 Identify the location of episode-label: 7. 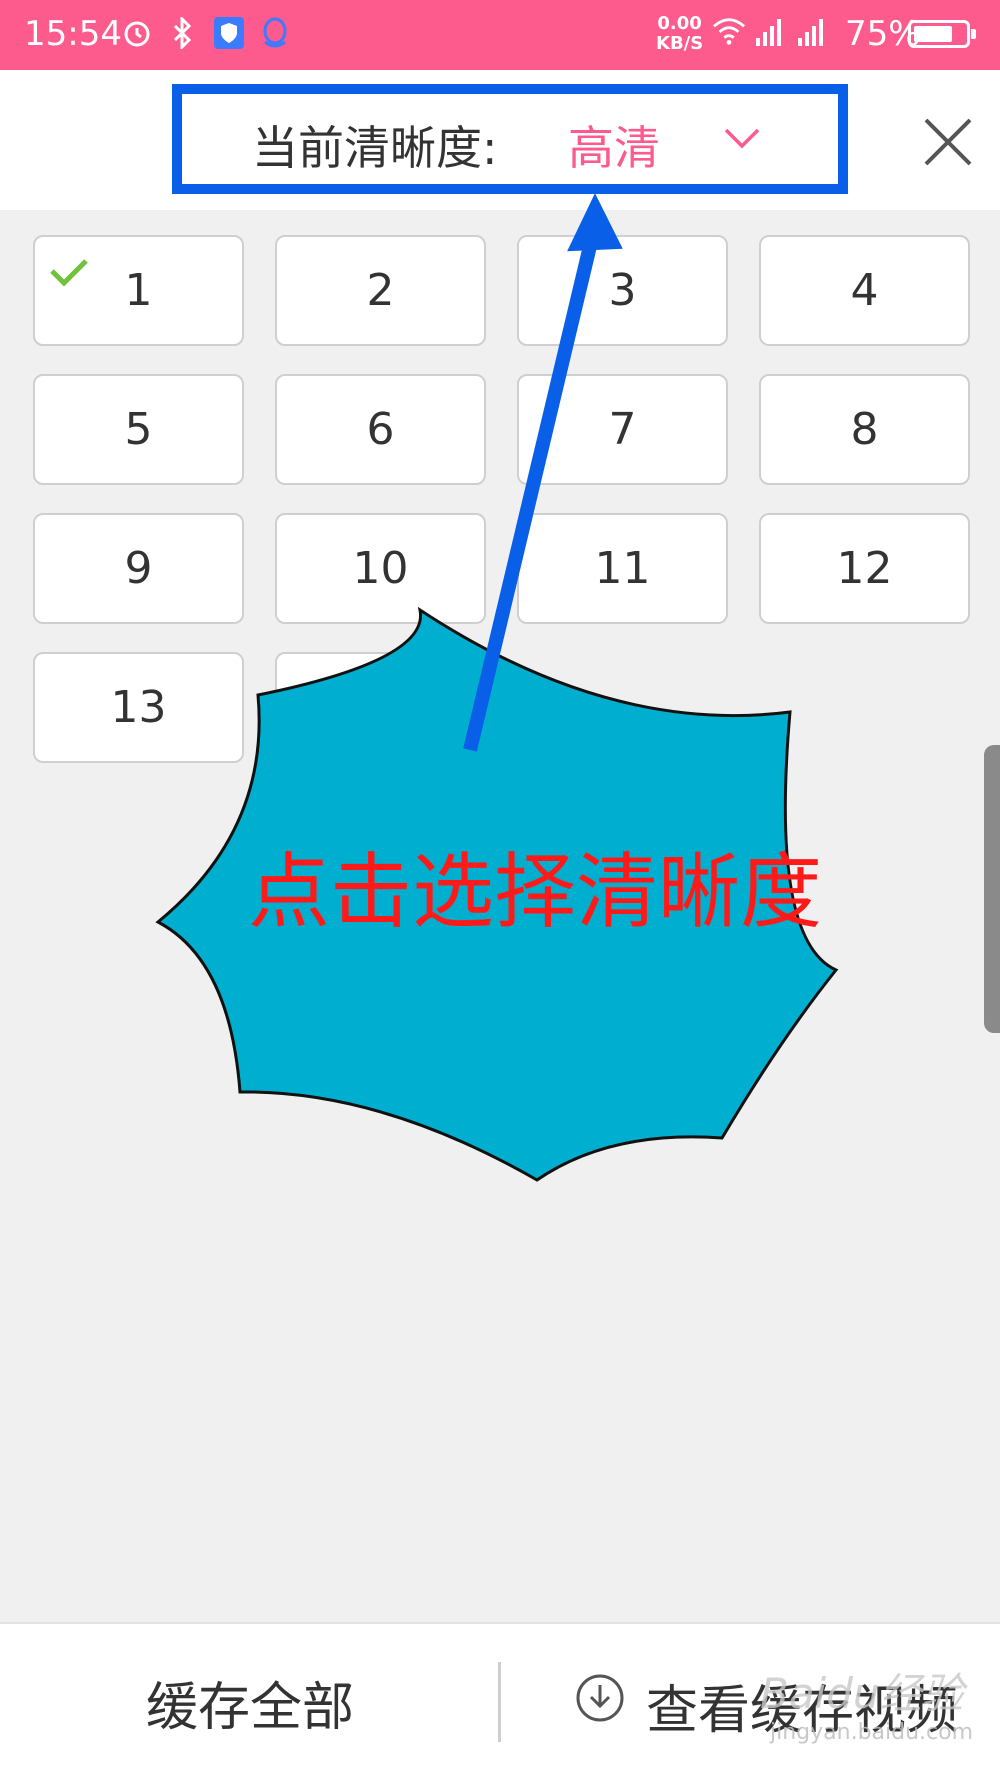
(622, 429).